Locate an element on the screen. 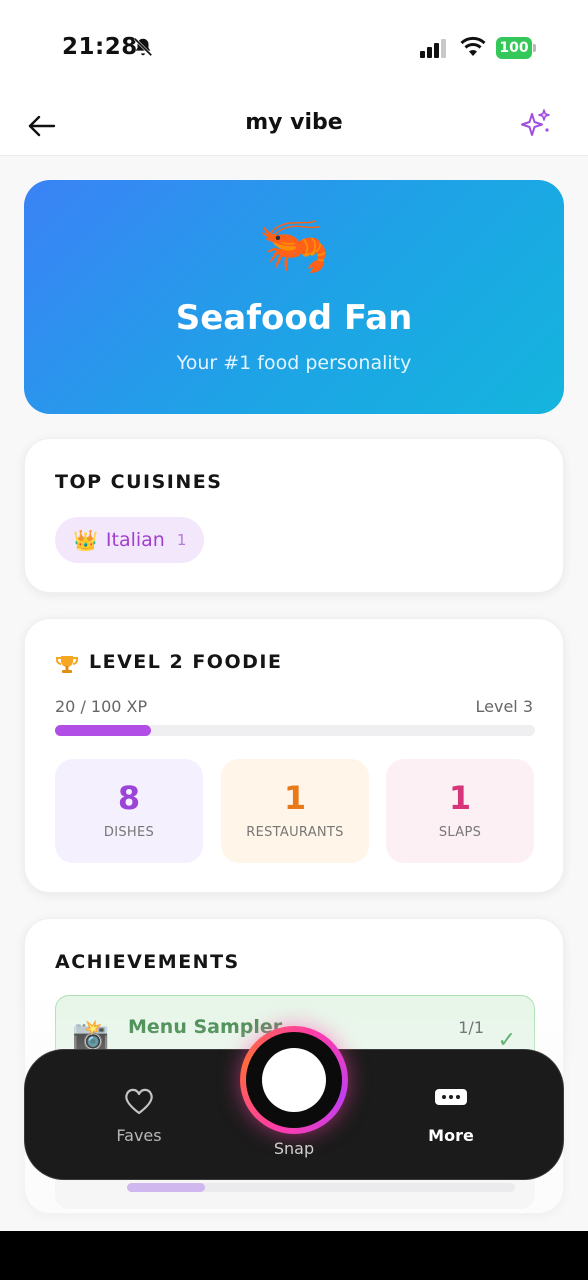  status-bar: 21:28 100 is located at coordinates (294, 48).